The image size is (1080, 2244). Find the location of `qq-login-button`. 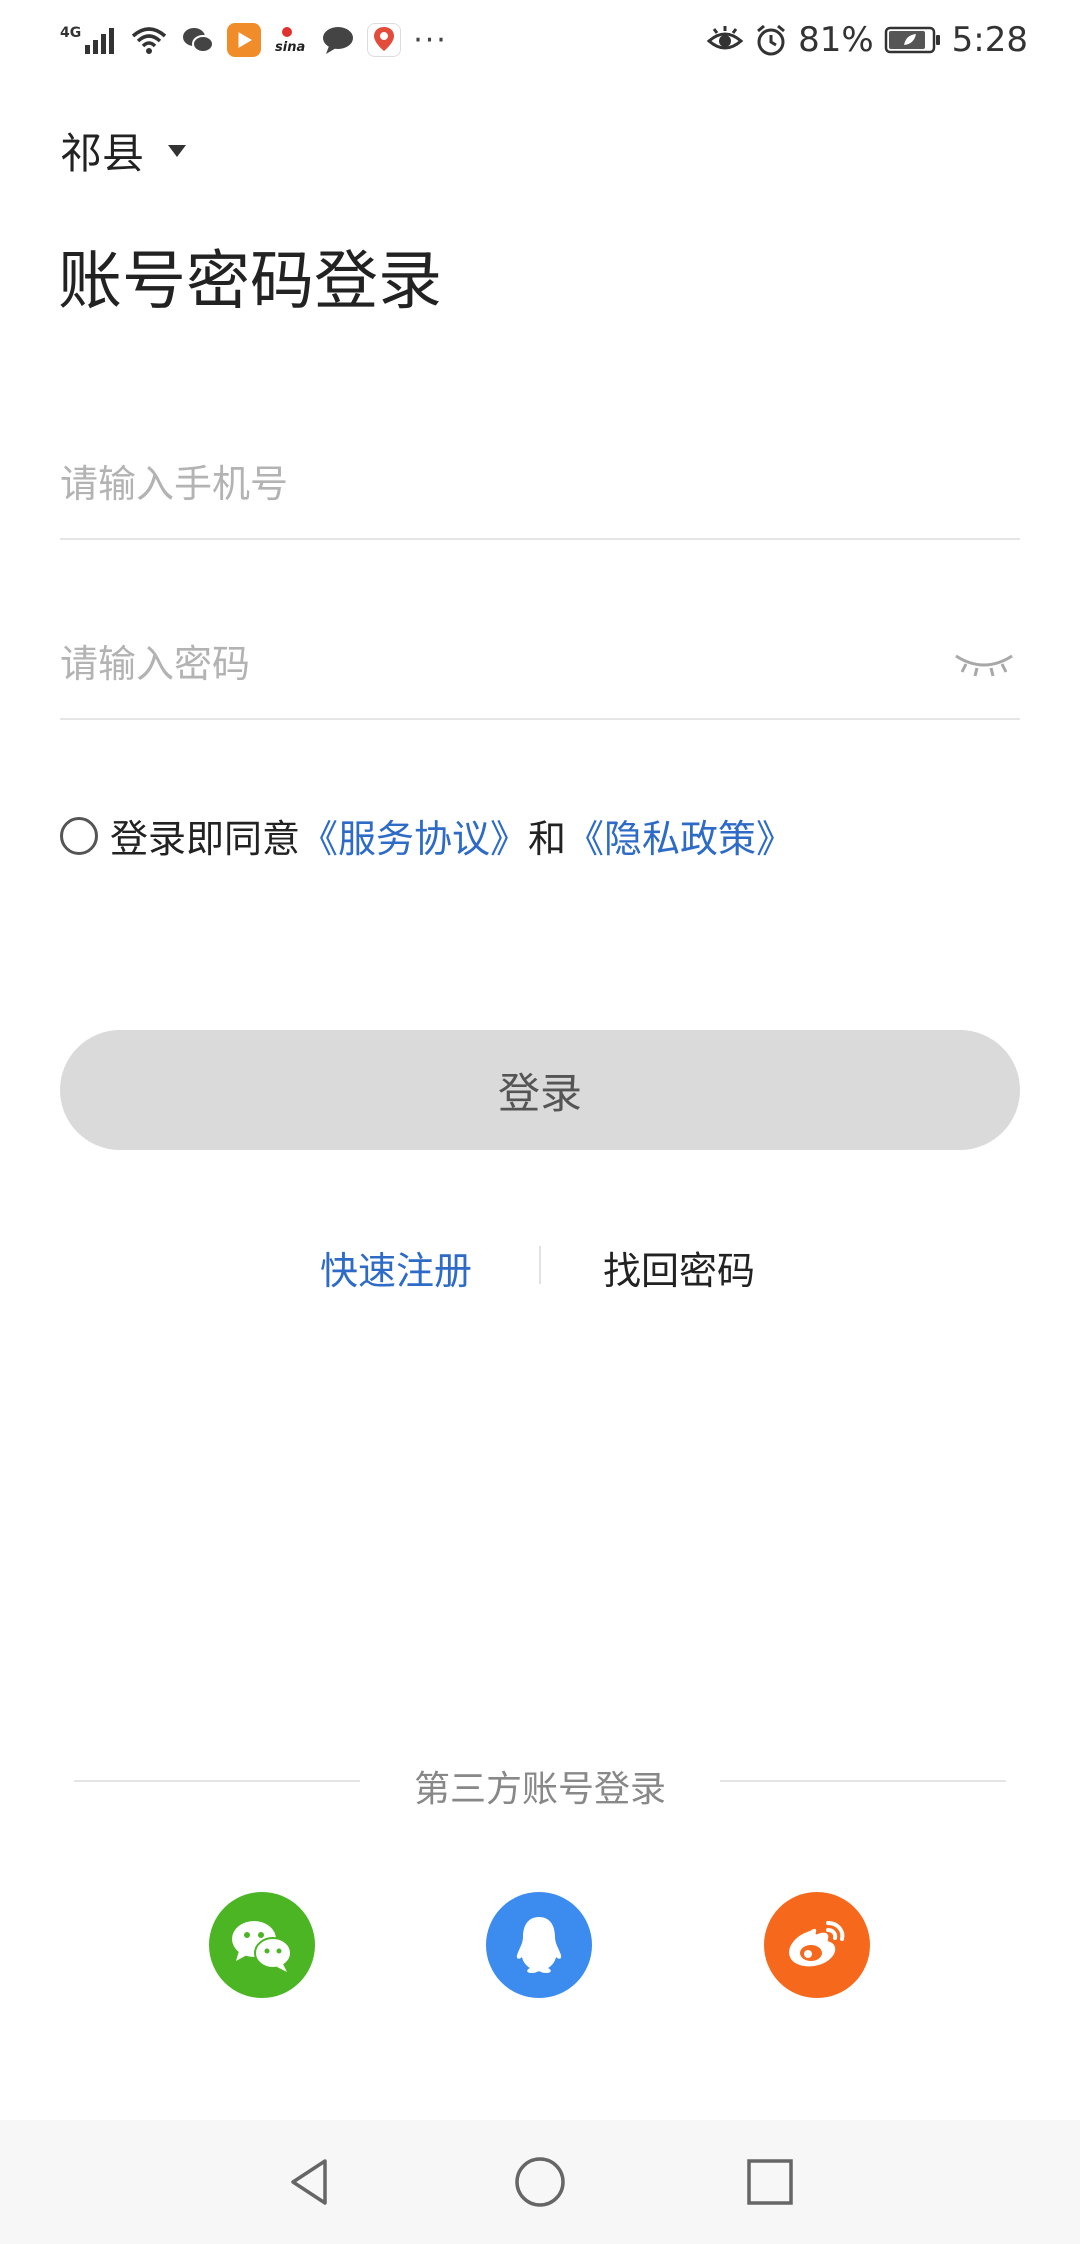

qq-login-button is located at coordinates (539, 1945).